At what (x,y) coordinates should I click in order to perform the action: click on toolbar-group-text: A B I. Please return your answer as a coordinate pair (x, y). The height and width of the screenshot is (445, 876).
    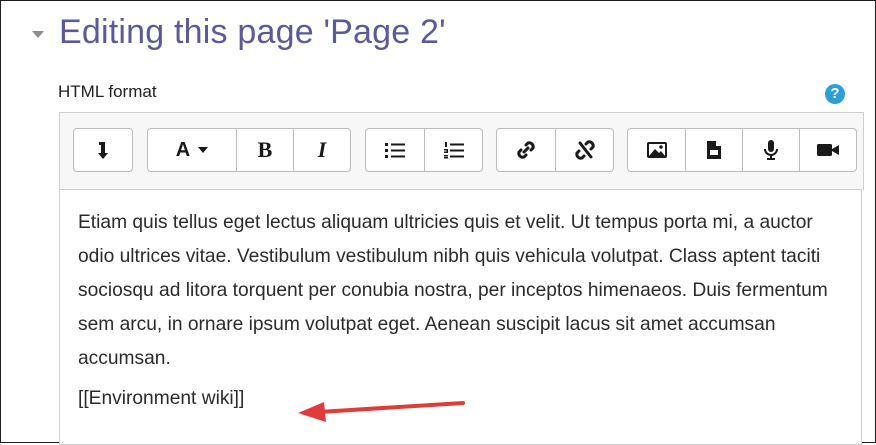
    Looking at the image, I should click on (249, 150).